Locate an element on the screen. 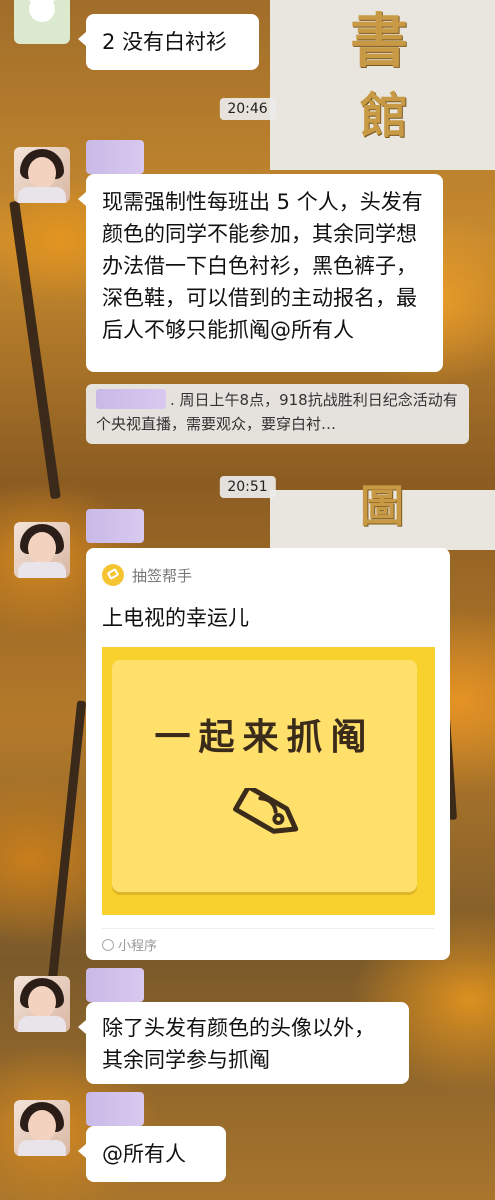  mini-program-cover-panel: 一起来抓阄 is located at coordinates (264, 776).